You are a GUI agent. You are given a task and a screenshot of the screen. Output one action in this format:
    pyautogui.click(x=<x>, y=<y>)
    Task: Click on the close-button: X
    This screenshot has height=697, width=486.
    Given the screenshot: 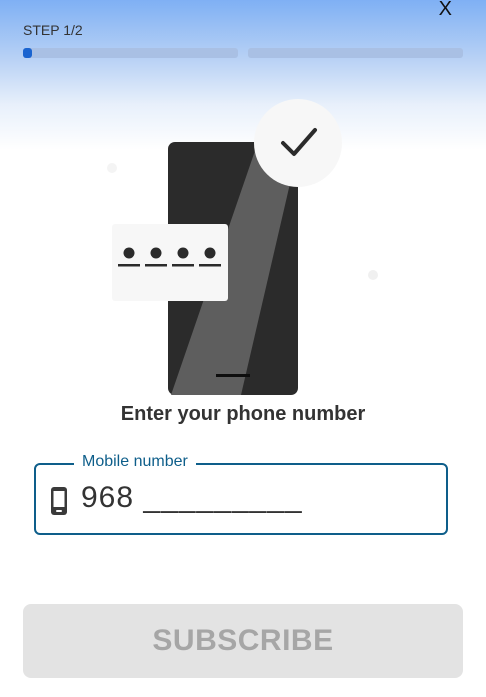 What is the action you would take?
    pyautogui.click(x=445, y=10)
    